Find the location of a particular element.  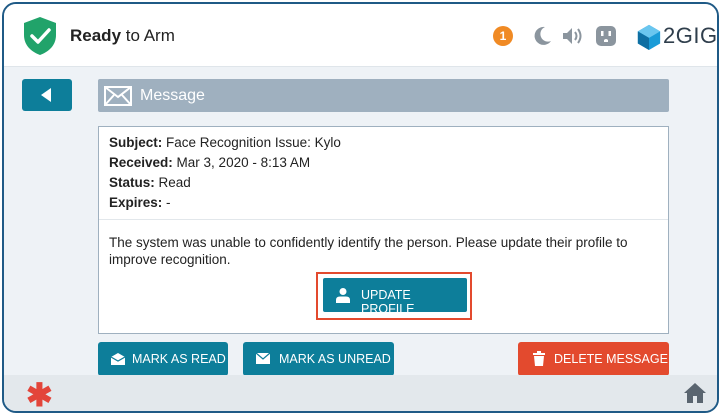

mark-as-unread-button: MARK AS UNREAD is located at coordinates (318, 359).